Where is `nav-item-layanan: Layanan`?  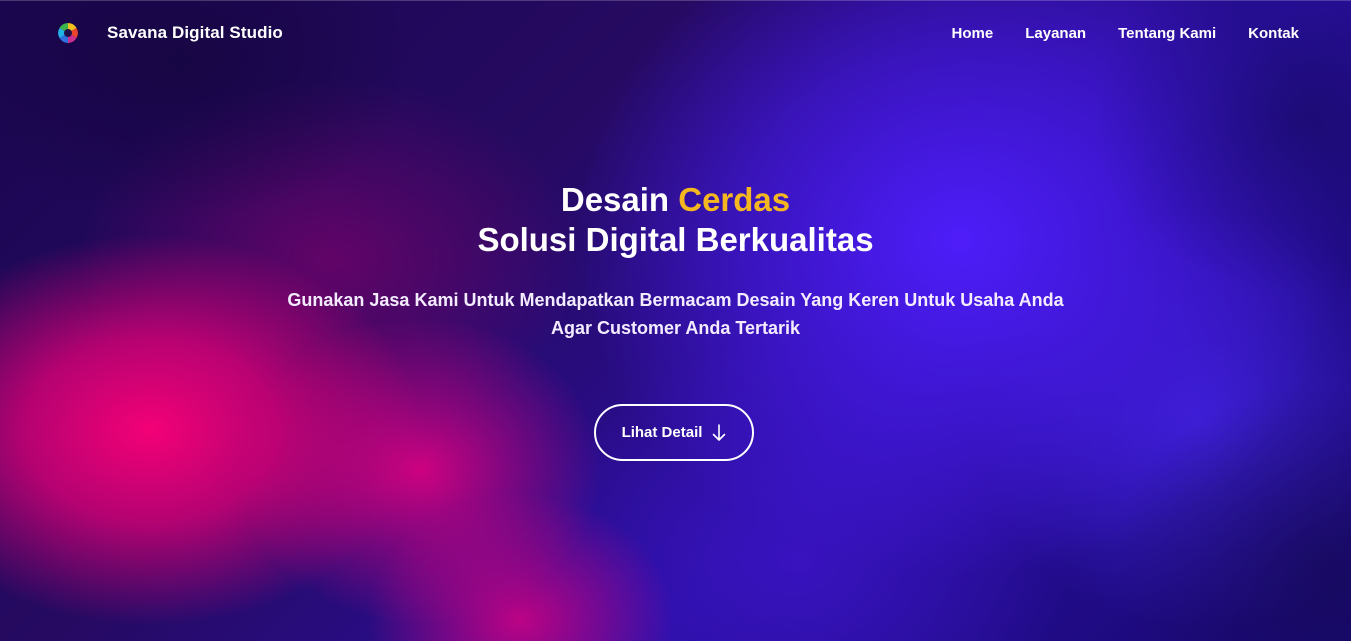
nav-item-layanan: Layanan is located at coordinates (1055, 33).